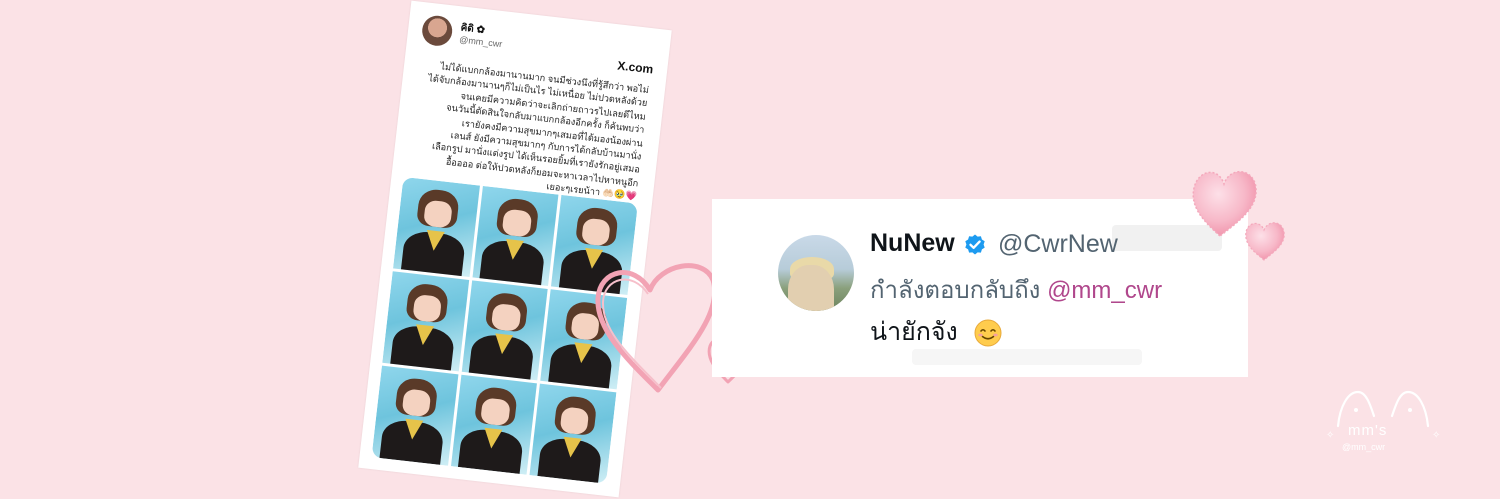  What do you see at coordinates (1364, 447) in the screenshot?
I see `watermark-line2: @mm_cwr` at bounding box center [1364, 447].